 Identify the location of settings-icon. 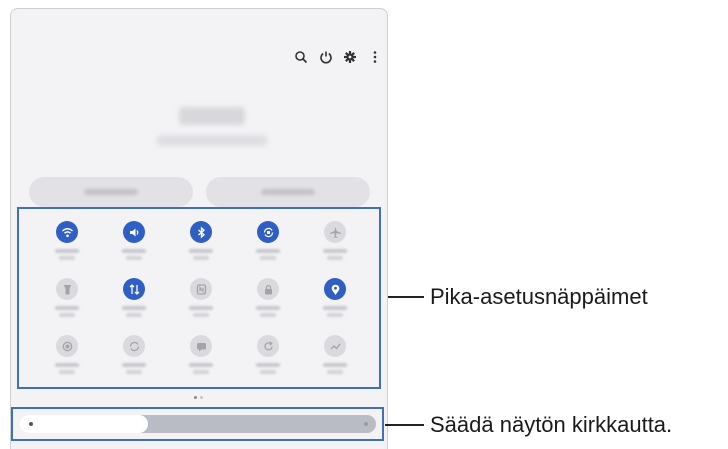
(350, 57).